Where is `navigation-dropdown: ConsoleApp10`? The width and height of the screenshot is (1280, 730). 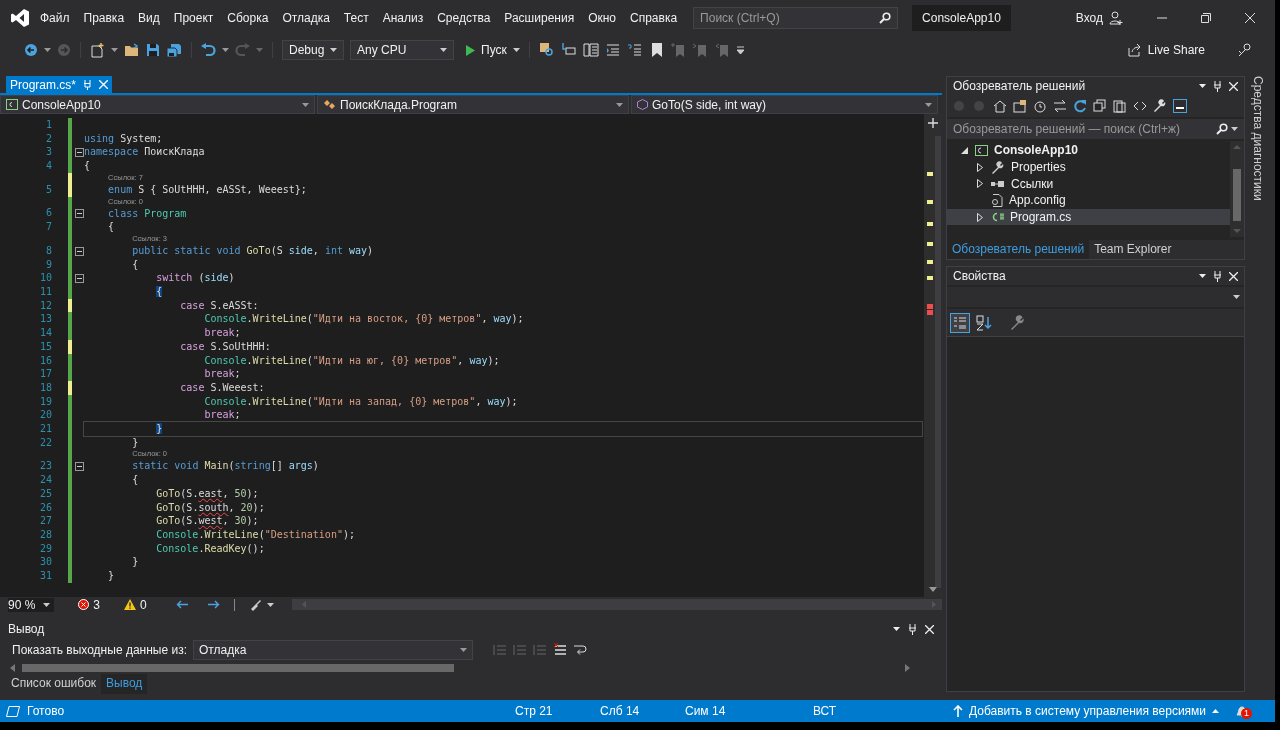 navigation-dropdown: ConsoleApp10 is located at coordinates (157, 104).